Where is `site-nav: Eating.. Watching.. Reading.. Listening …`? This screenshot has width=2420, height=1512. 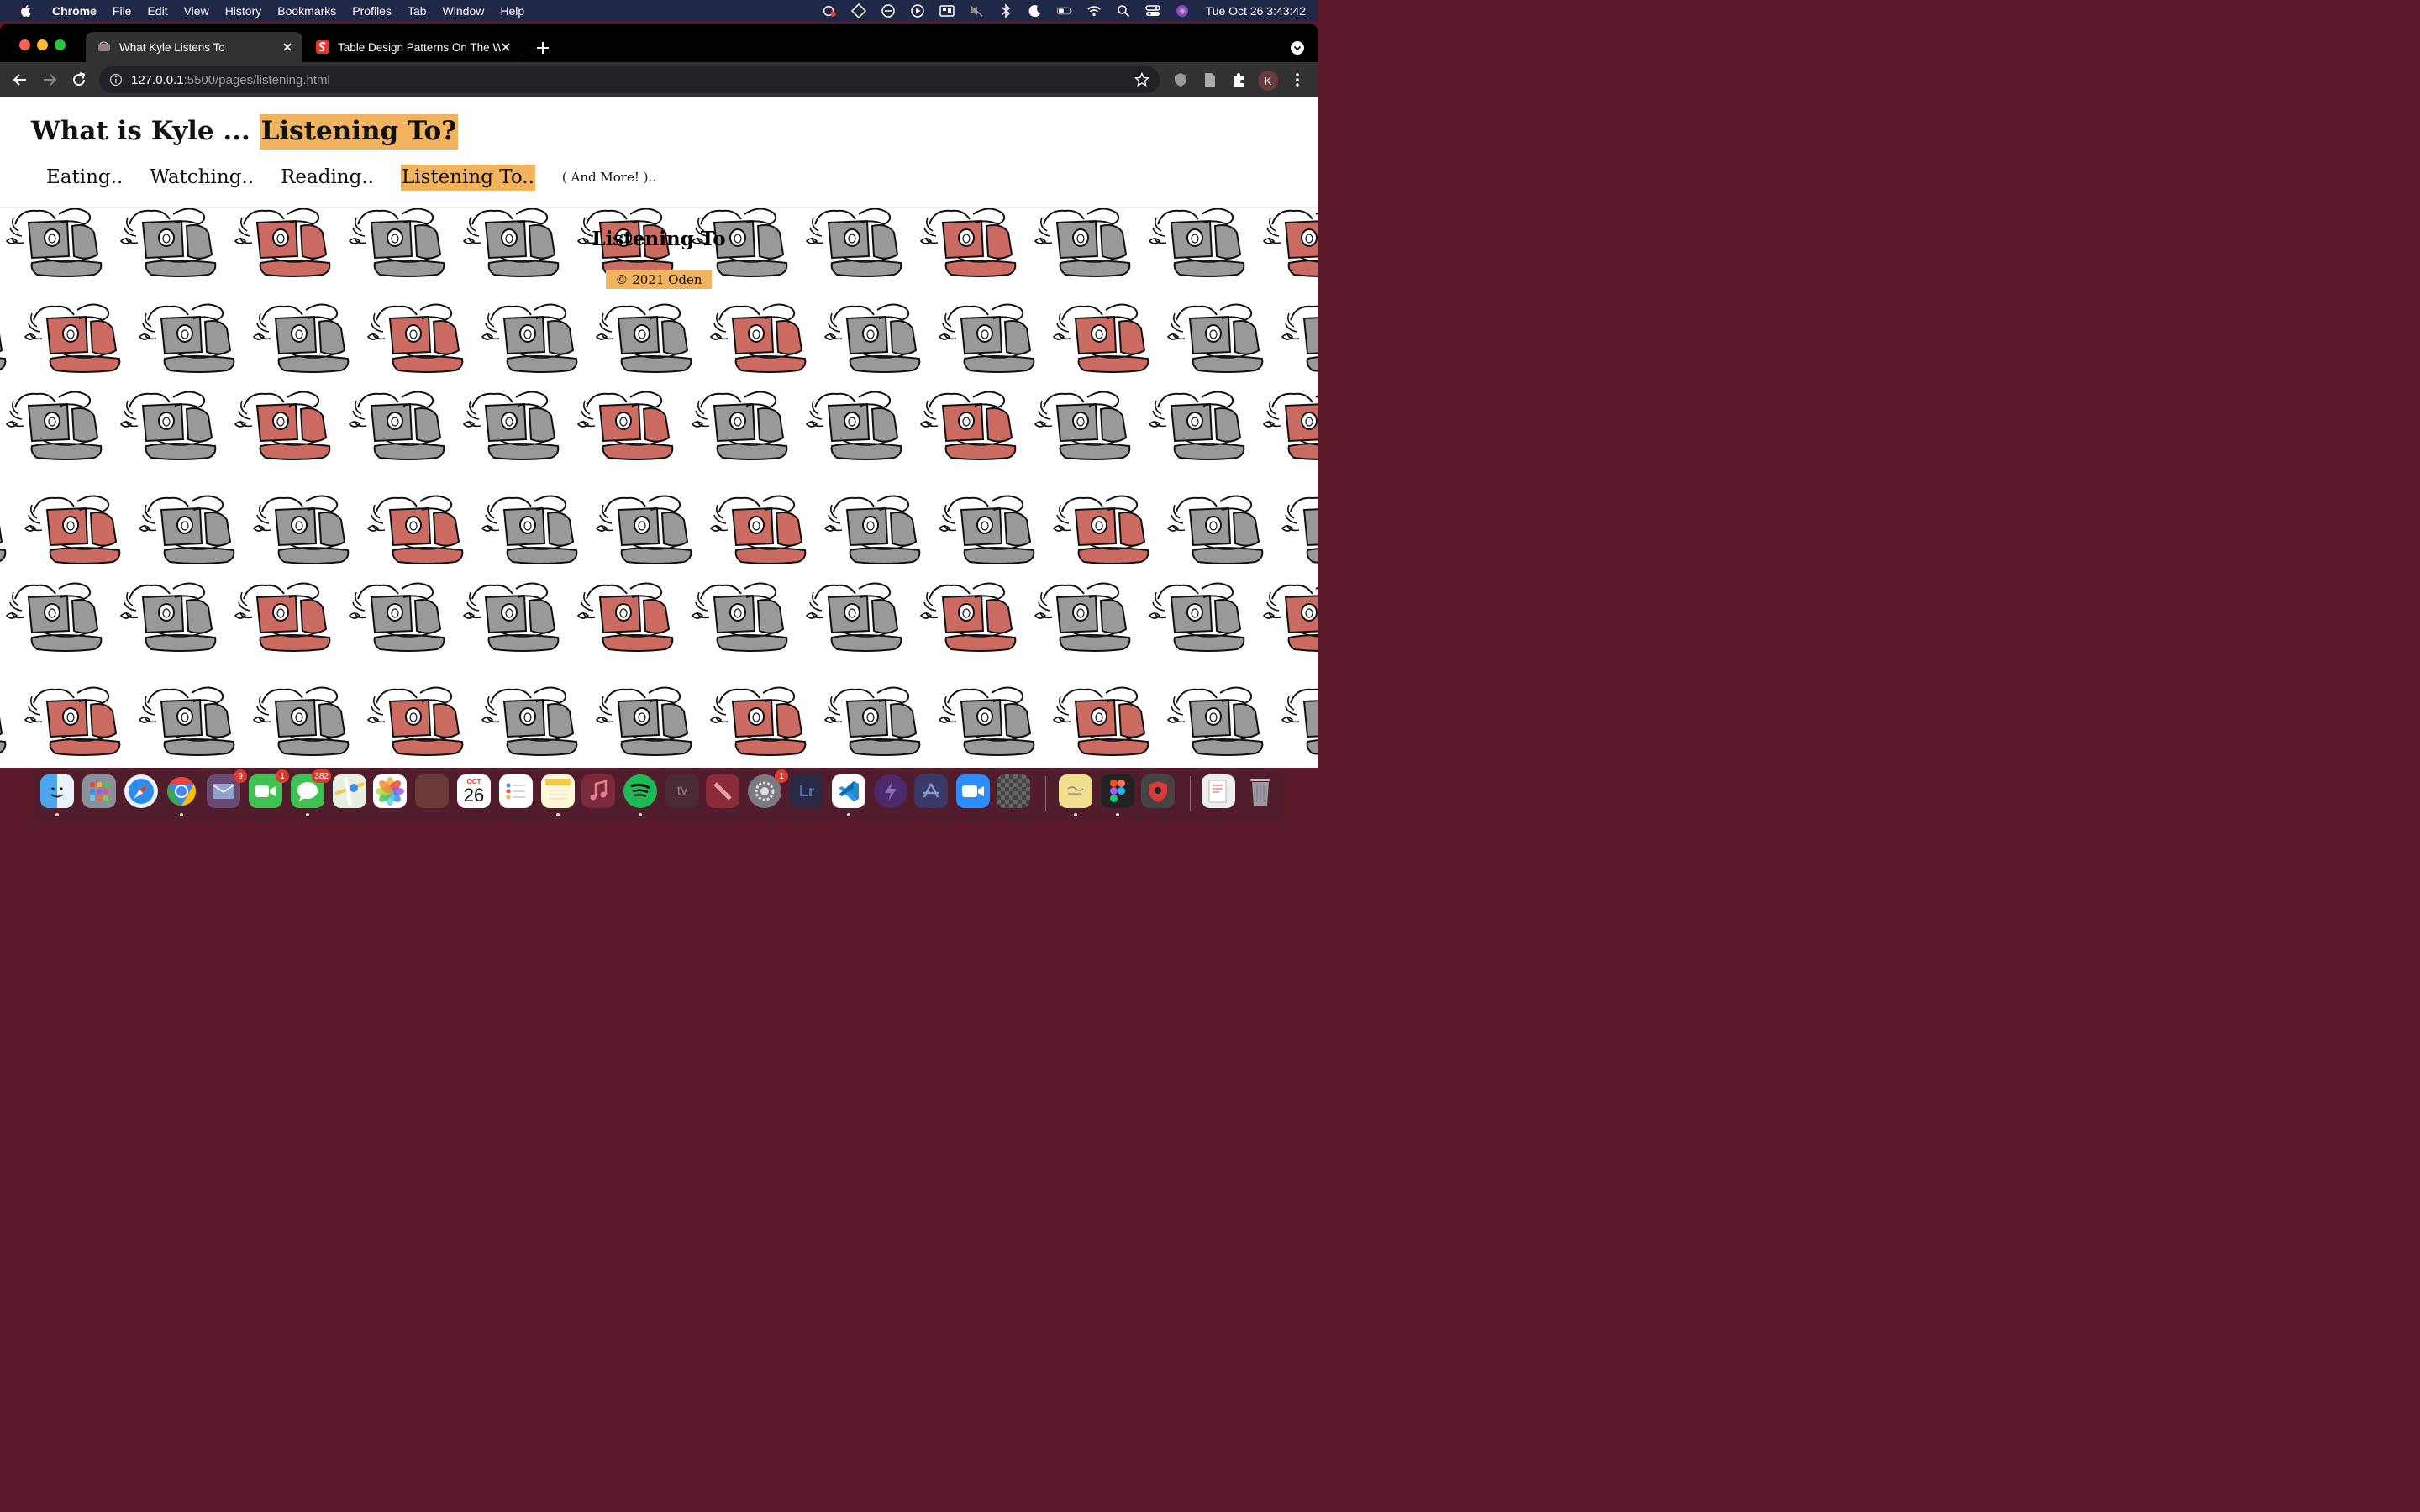
site-nav: Eating.. Watching.. Reading.. Listening … is located at coordinates (351, 177).